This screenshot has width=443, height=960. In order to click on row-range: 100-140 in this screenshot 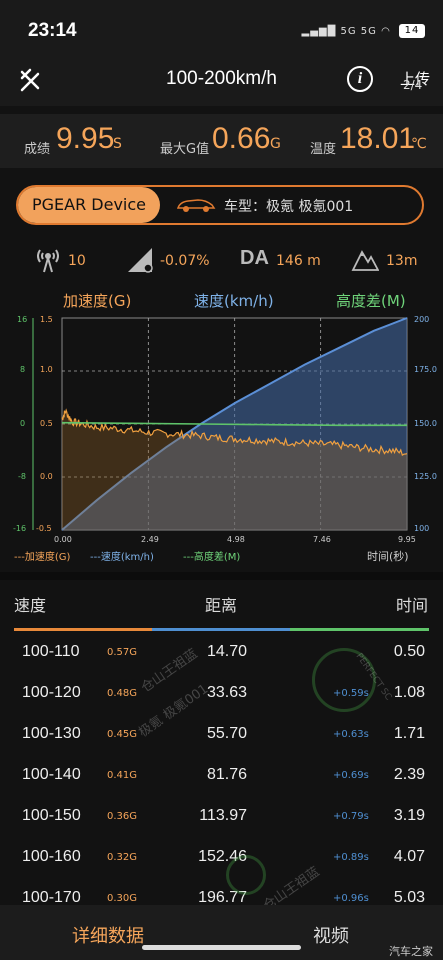, I will do `click(51, 774)`.